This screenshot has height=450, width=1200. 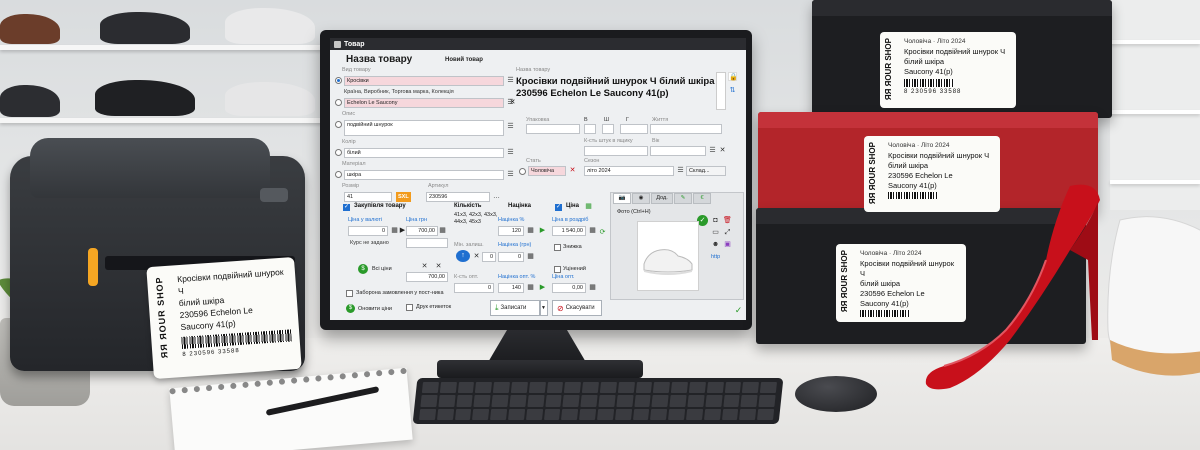 I want to click on sezon-field: літо 2024, so click(x=629, y=171).